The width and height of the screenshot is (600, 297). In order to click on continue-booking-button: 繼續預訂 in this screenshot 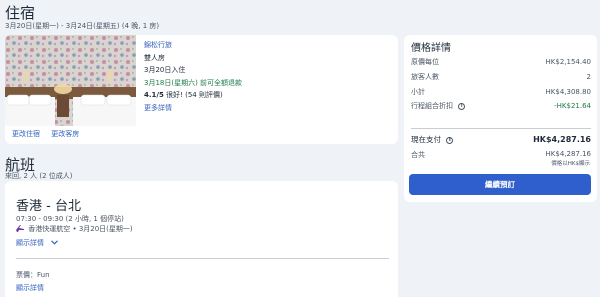, I will do `click(500, 184)`.